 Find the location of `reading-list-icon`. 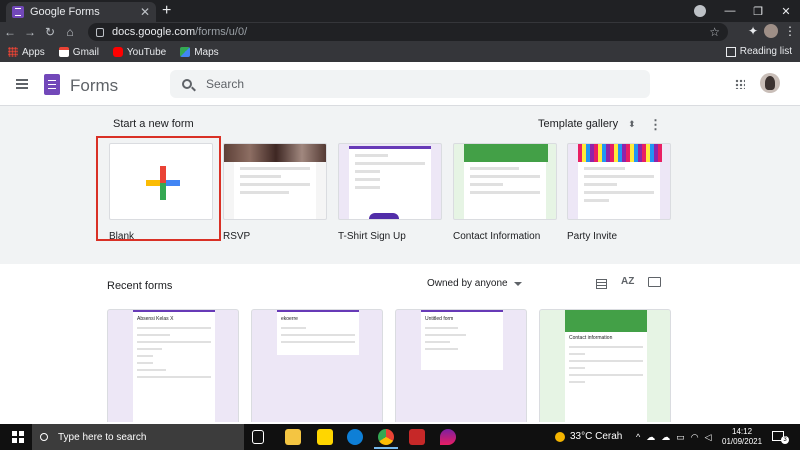

reading-list-icon is located at coordinates (730, 51).